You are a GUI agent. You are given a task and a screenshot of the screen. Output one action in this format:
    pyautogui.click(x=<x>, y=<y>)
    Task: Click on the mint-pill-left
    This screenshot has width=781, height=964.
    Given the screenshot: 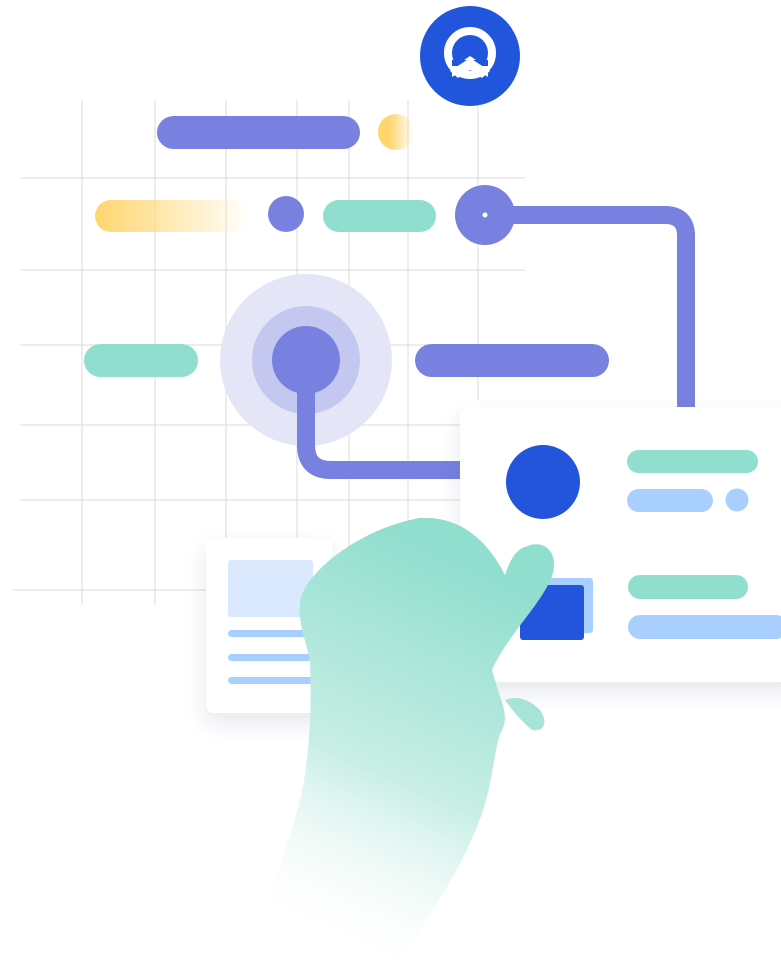 What is the action you would take?
    pyautogui.click(x=141, y=360)
    